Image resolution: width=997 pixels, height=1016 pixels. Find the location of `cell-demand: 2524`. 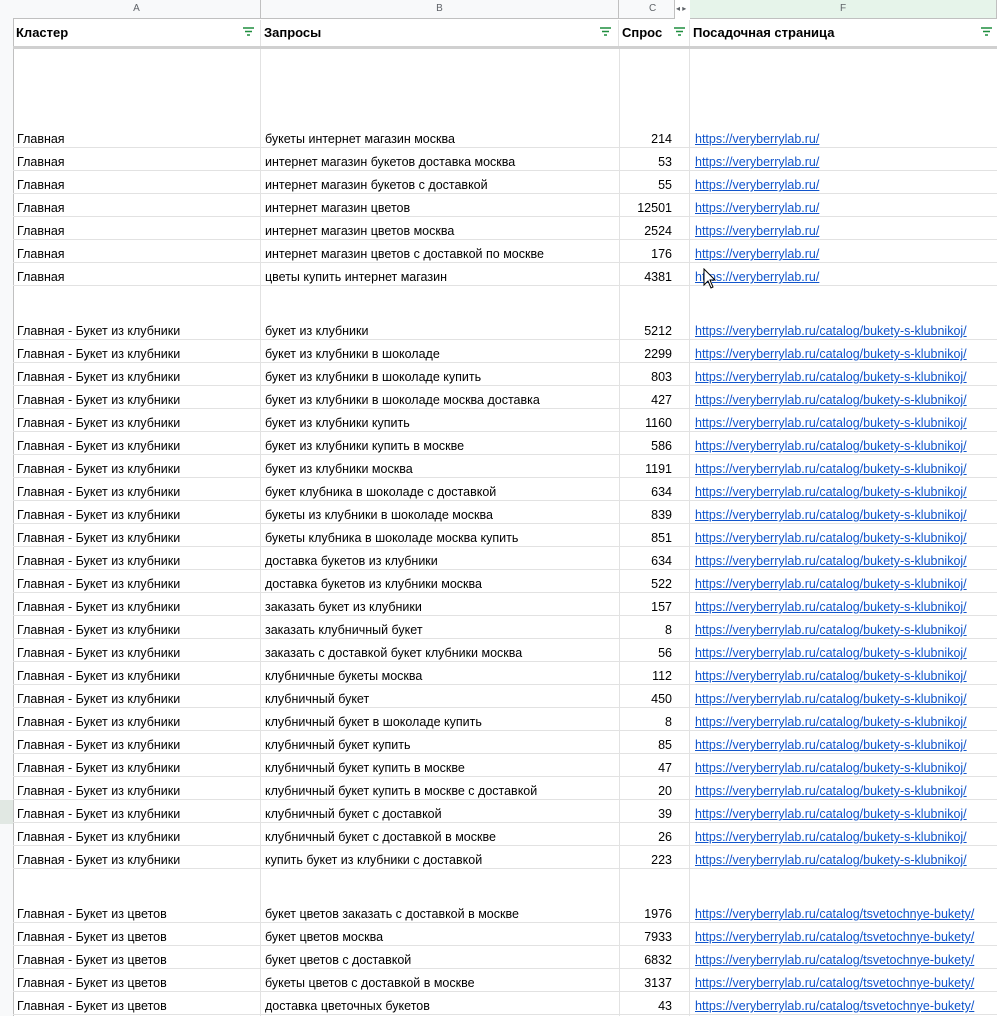

cell-demand: 2524 is located at coordinates (646, 228).